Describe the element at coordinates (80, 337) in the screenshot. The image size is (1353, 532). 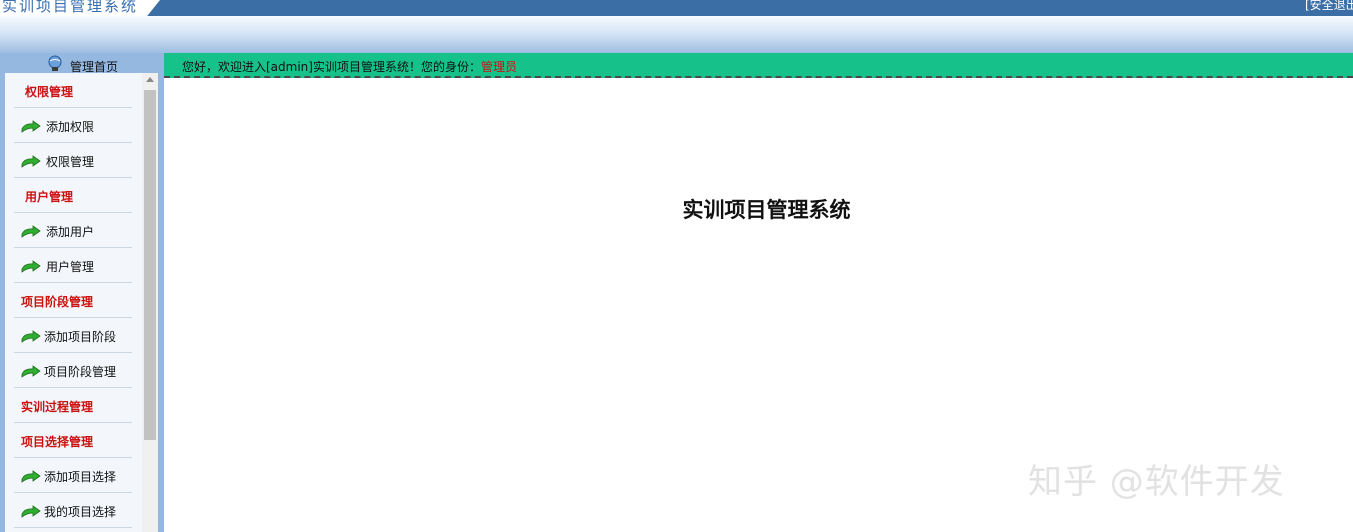
I see `sidebar-item-label: 添加项目阶段` at that location.